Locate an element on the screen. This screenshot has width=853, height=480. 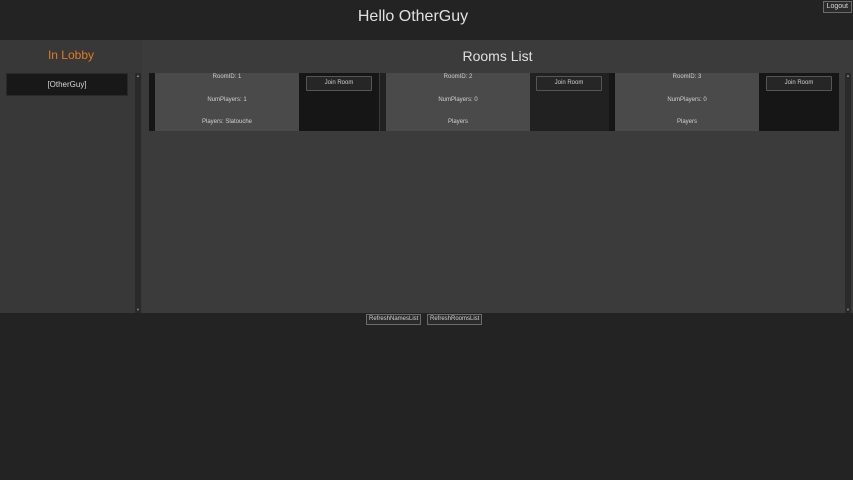
greeting-title: Hello OtherGuy is located at coordinates (413, 16).